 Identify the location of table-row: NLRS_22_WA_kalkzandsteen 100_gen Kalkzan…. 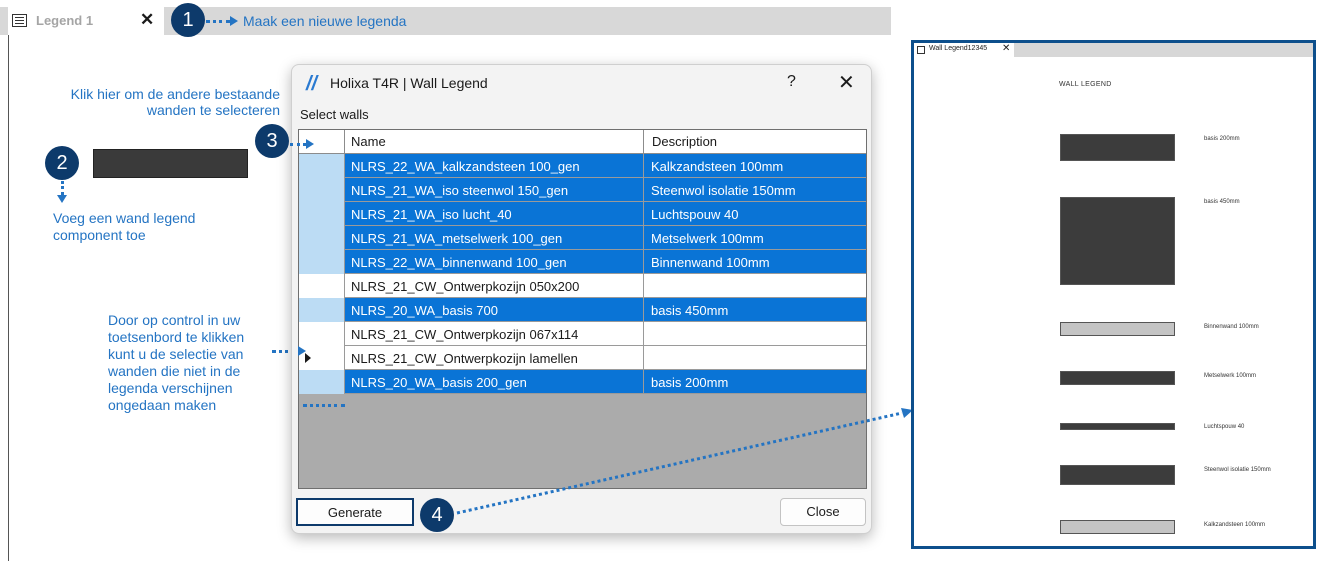
(582, 166).